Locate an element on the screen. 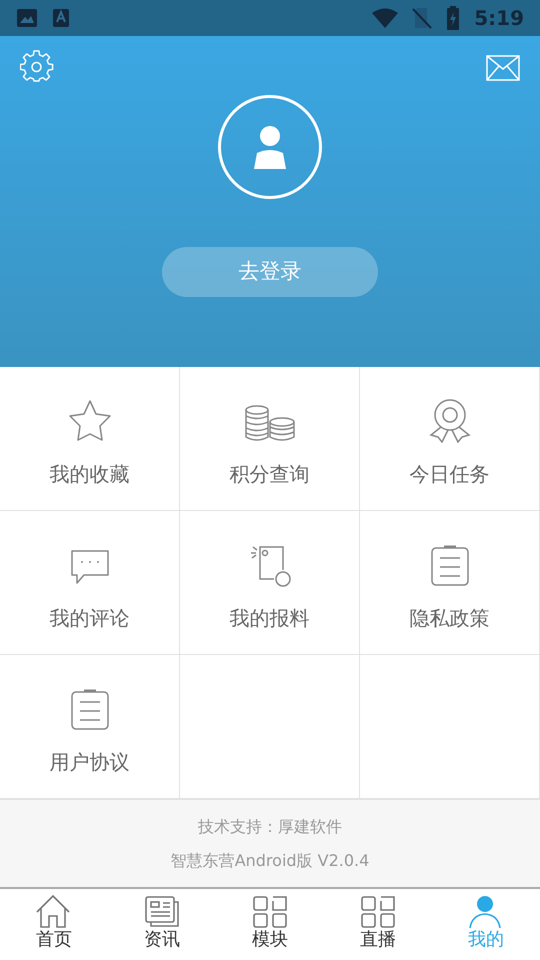  keyboard-icon is located at coordinates (61, 18).